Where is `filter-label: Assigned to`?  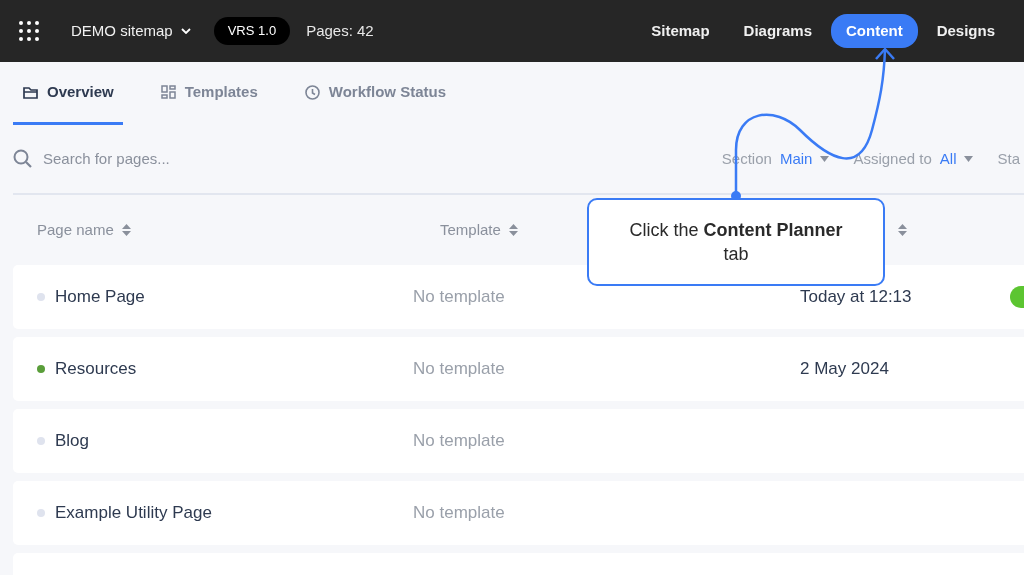
filter-label: Assigned to is located at coordinates (892, 158).